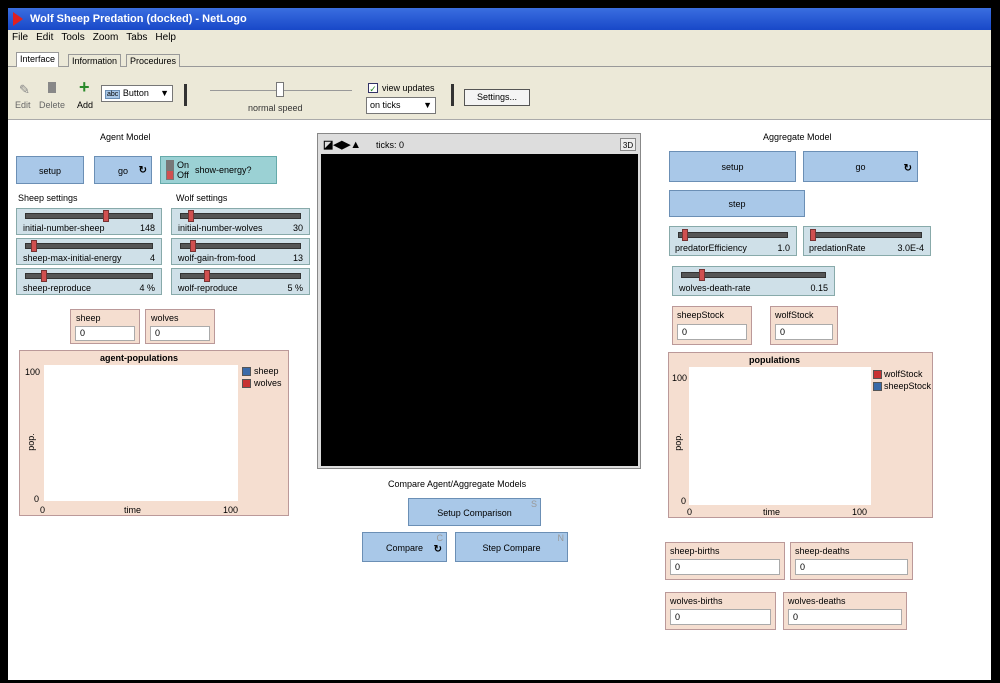 The height and width of the screenshot is (683, 1000). What do you see at coordinates (860, 166) in the screenshot?
I see `aggregate-go-button: go ↻` at bounding box center [860, 166].